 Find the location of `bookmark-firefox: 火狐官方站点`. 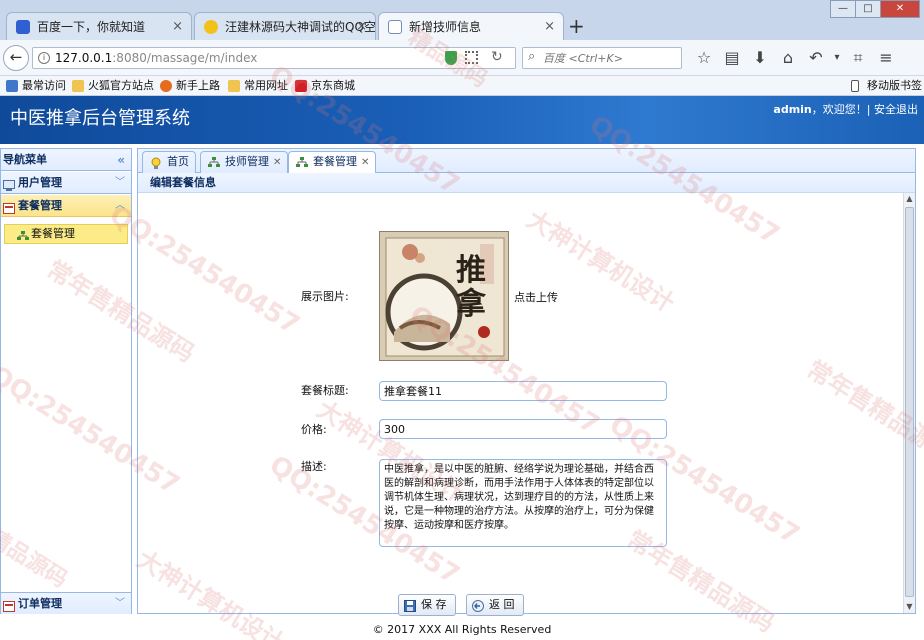

bookmark-firefox: 火狐官方站点 is located at coordinates (112, 86).